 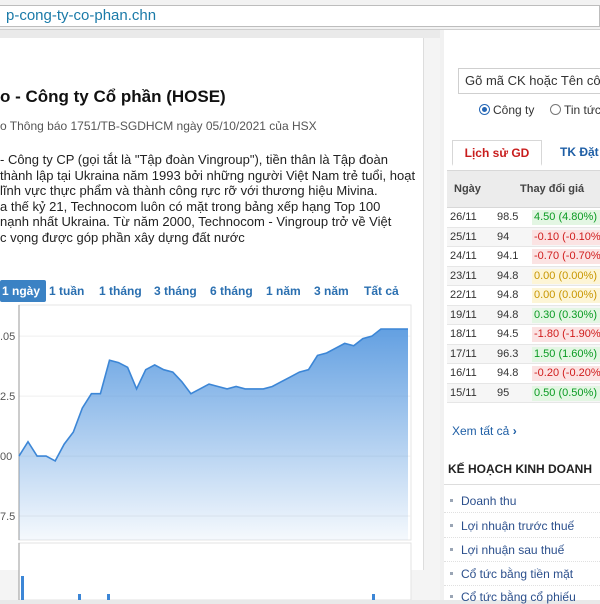 I want to click on cell-price: 96.3, so click(x=508, y=353).